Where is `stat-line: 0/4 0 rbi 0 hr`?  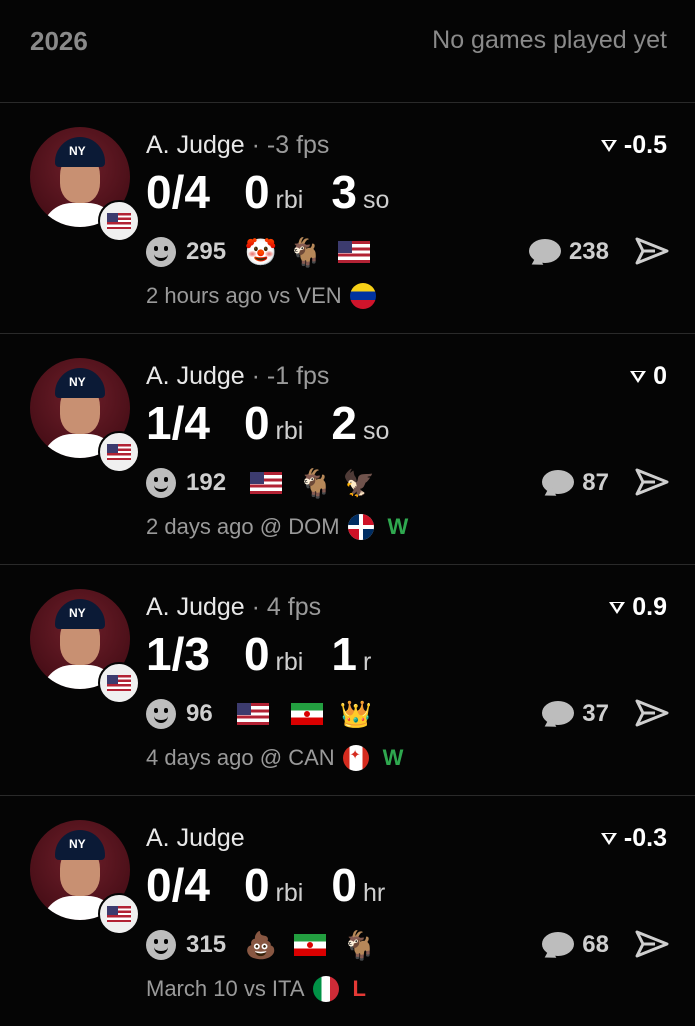 stat-line: 0/4 0 rbi 0 hr is located at coordinates (279, 885).